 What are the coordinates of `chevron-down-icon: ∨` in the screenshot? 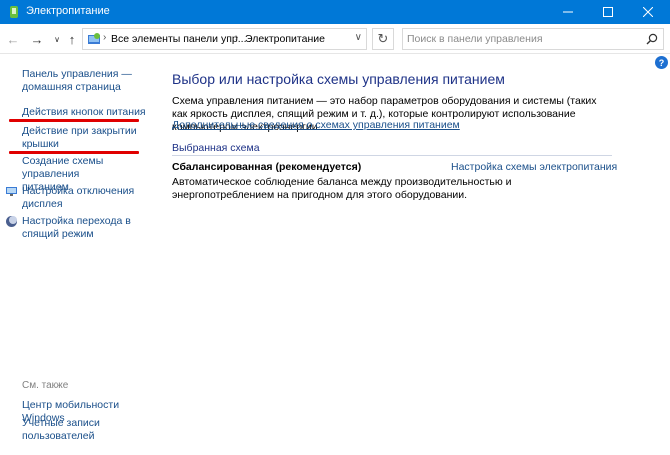 It's located at (57, 39).